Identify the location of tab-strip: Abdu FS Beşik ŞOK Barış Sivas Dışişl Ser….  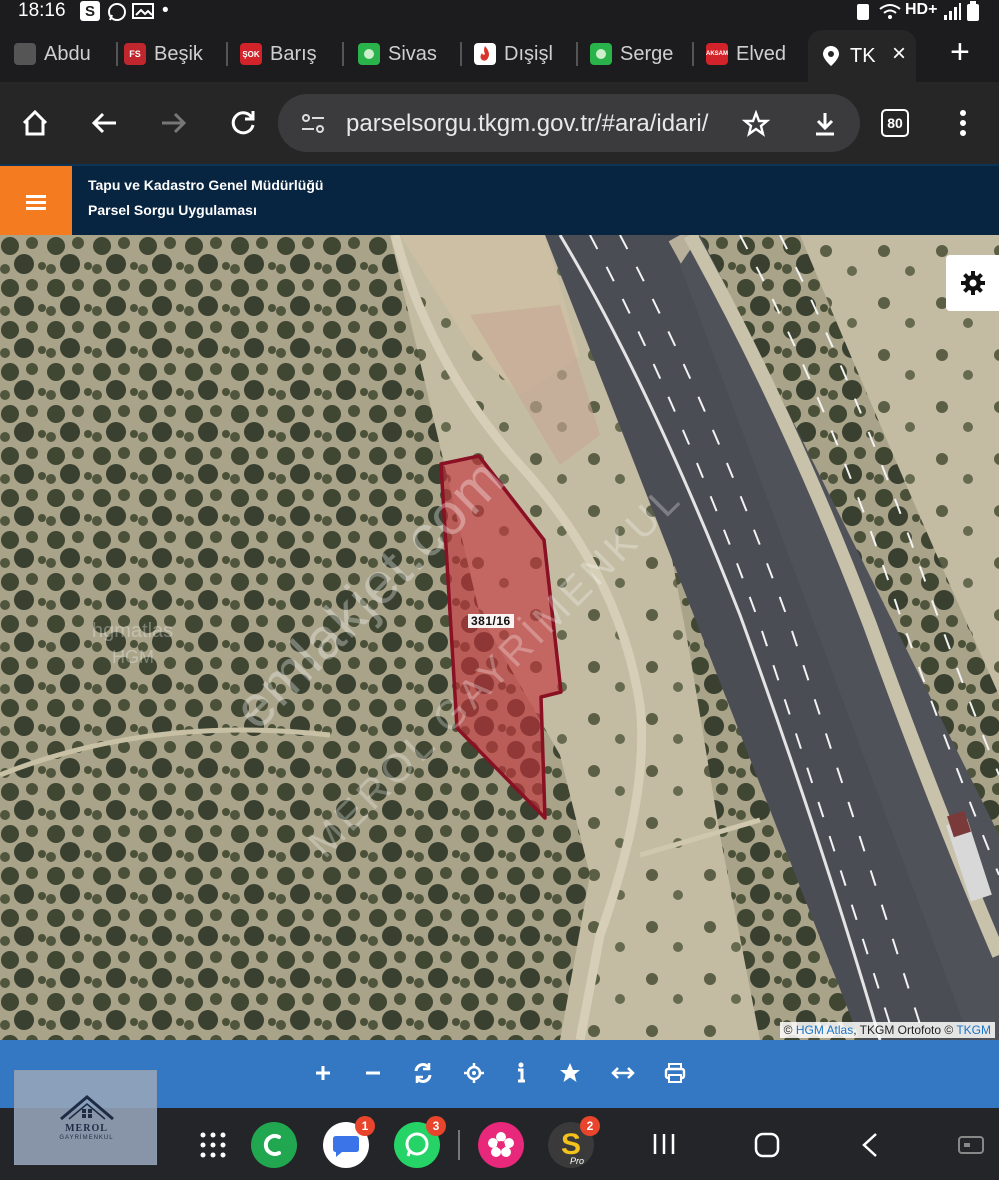
(499, 54).